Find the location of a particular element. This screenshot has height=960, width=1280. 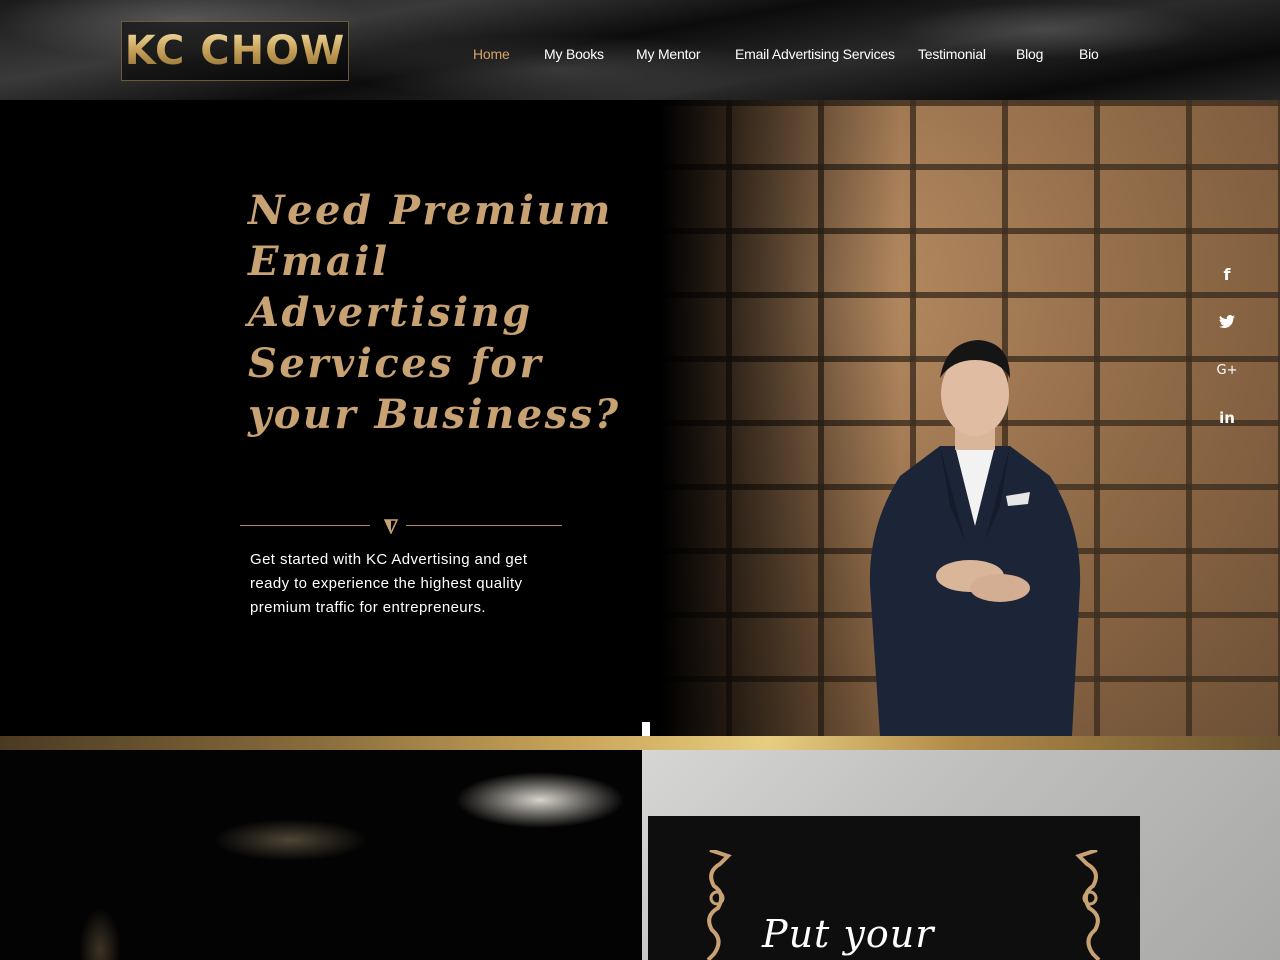

ornament-right-icon is located at coordinates (1088, 905).